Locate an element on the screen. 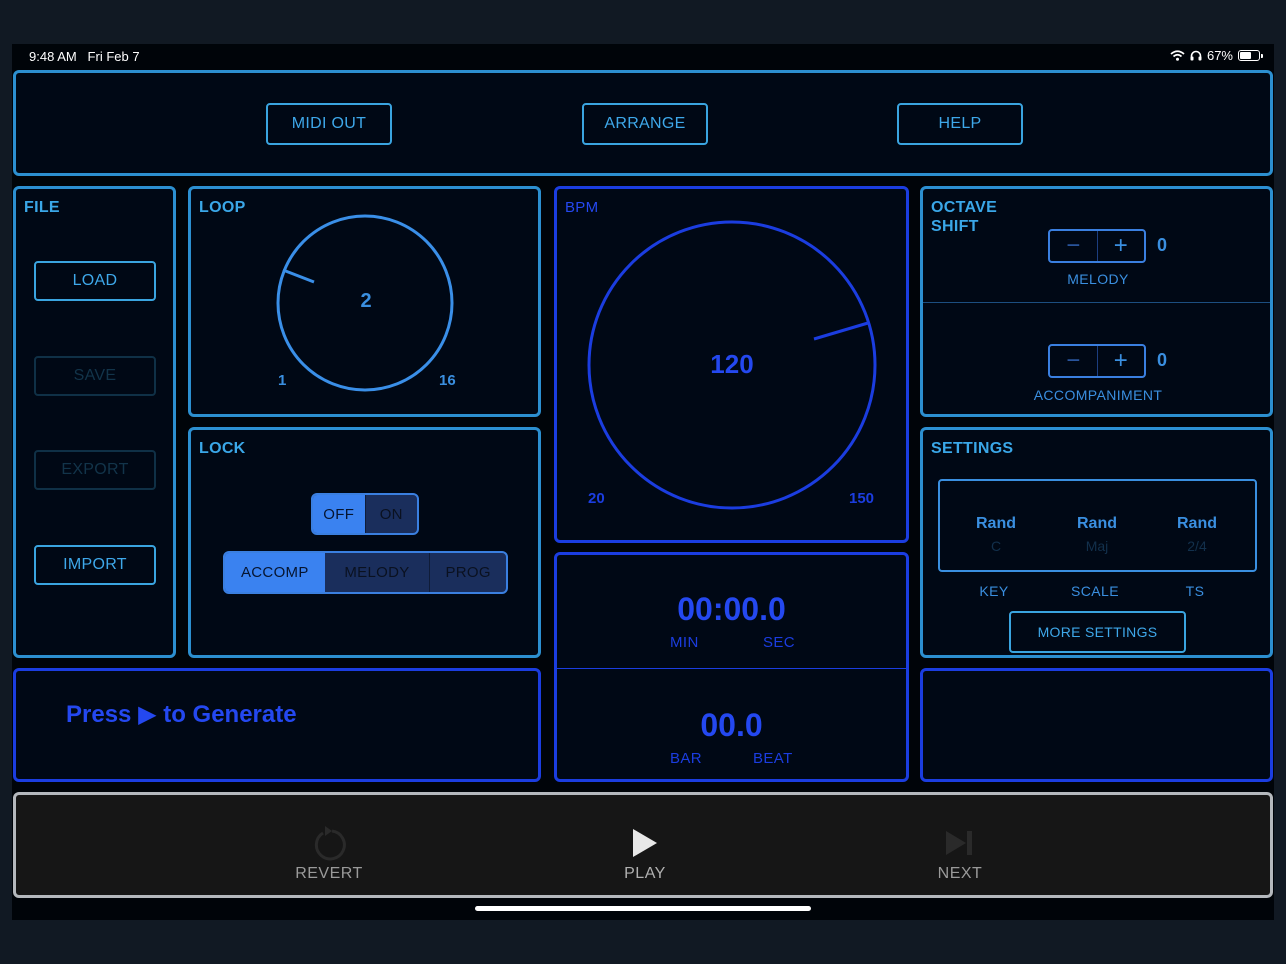 This screenshot has width=1286, height=964. next-button: NEXT is located at coordinates (960, 854).